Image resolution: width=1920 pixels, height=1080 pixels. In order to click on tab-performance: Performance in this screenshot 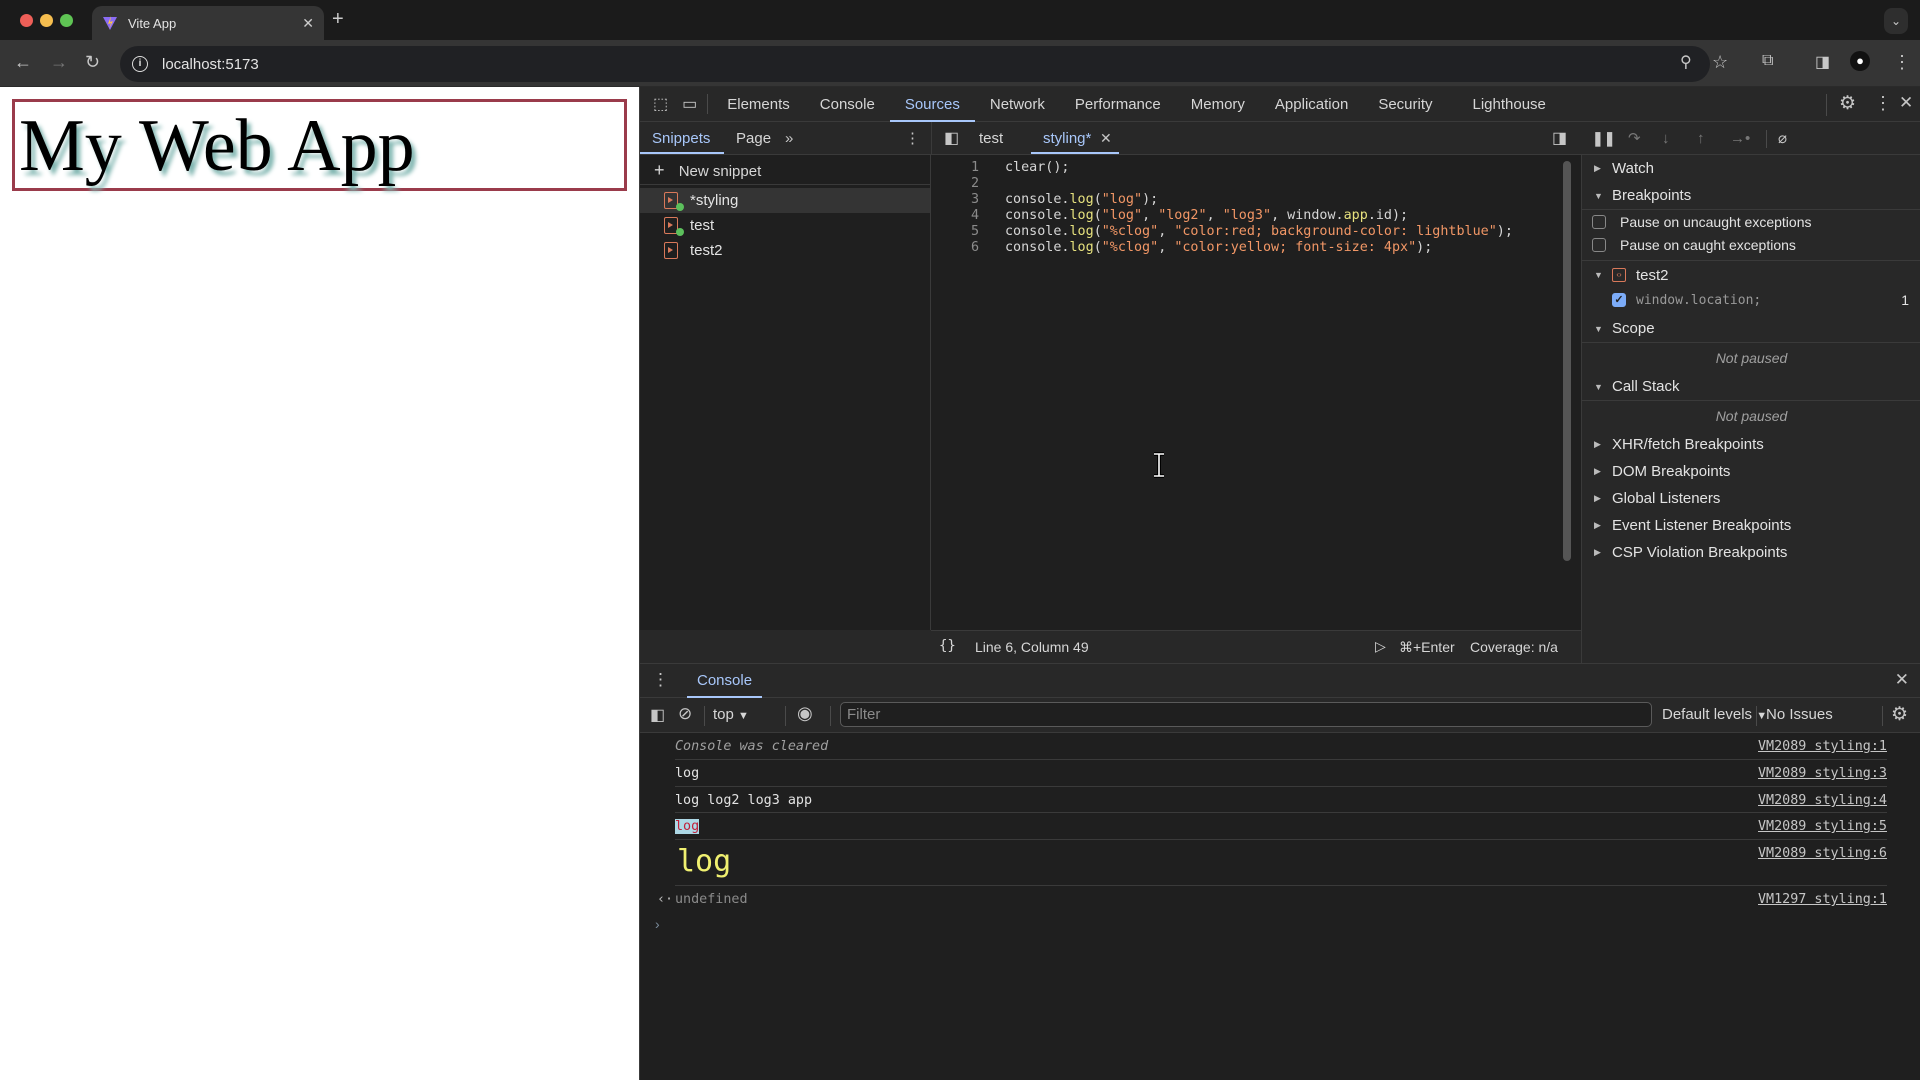, I will do `click(1118, 104)`.